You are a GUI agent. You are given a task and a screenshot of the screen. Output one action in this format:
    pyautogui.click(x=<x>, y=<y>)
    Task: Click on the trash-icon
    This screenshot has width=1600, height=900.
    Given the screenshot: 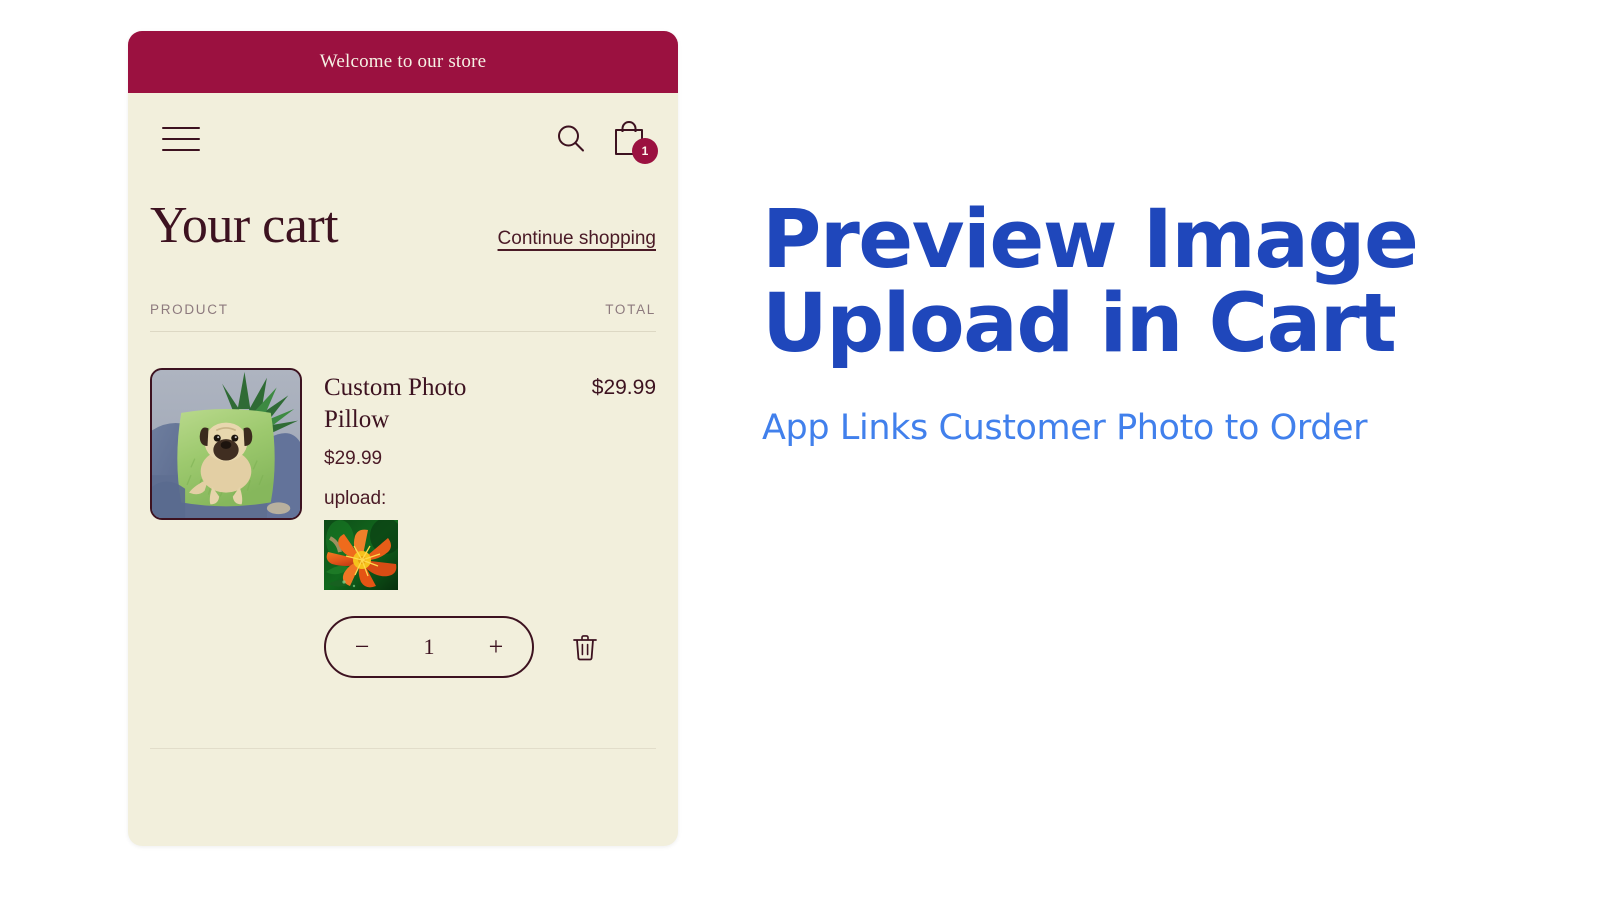 What is the action you would take?
    pyautogui.click(x=585, y=647)
    